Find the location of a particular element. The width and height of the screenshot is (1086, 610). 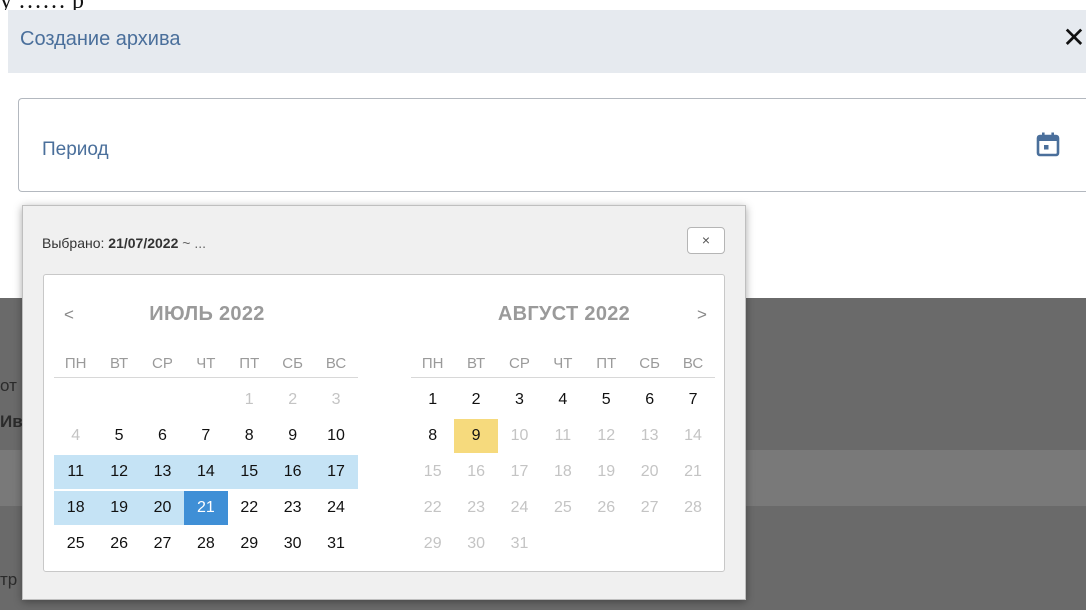

weekday-label: ЧТ is located at coordinates (563, 363).